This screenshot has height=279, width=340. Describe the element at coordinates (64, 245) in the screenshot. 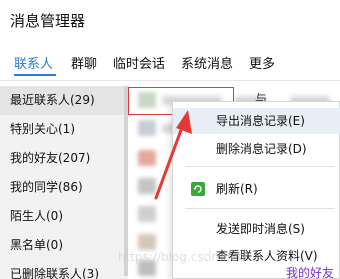

I see `sidebar-item-blacklist: 黑名单(0)` at that location.